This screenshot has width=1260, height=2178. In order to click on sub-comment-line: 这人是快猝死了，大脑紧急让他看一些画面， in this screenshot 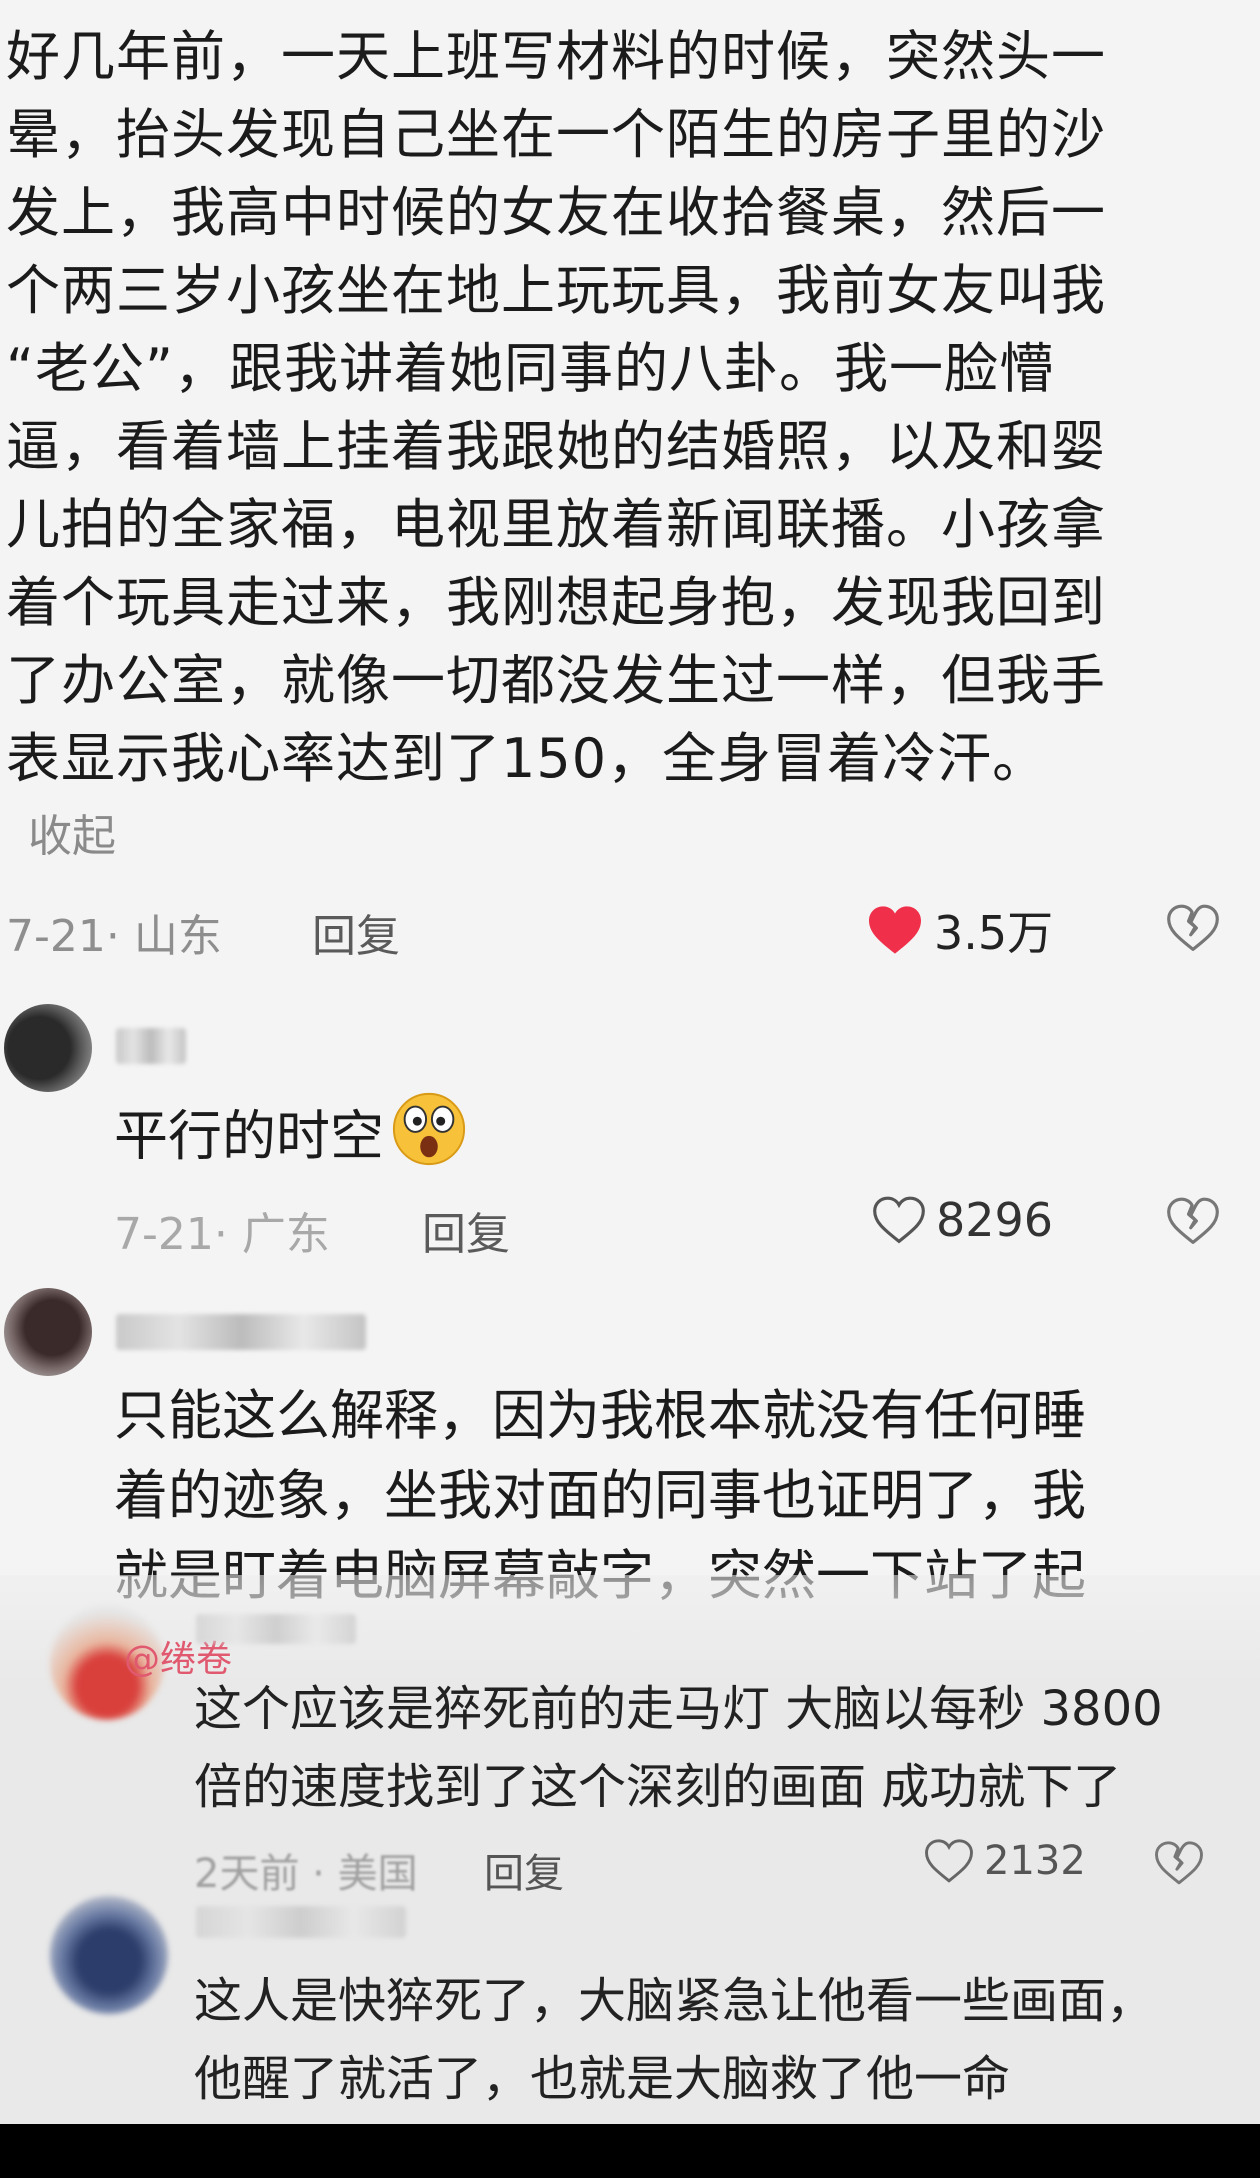, I will do `click(674, 2001)`.